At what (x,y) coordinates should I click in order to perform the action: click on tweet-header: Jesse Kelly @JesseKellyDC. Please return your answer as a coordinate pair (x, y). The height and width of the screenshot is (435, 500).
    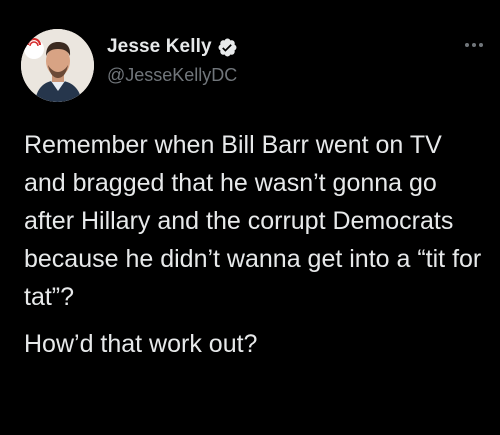
    Looking at the image, I should click on (172, 61).